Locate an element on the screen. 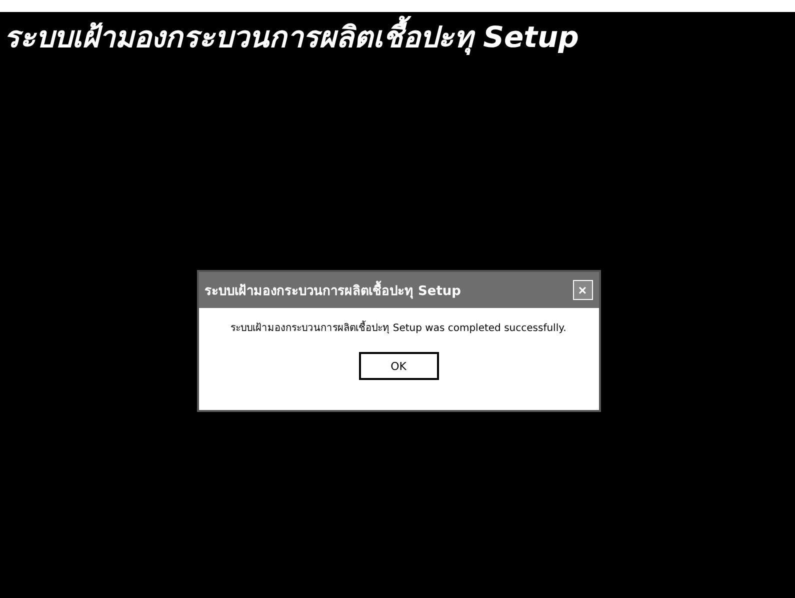 This screenshot has width=795, height=598. setup-title: ระบบเฝ้ามองกระบวนการผลิตเชื้อปะทุ Setup is located at coordinates (397, 36).